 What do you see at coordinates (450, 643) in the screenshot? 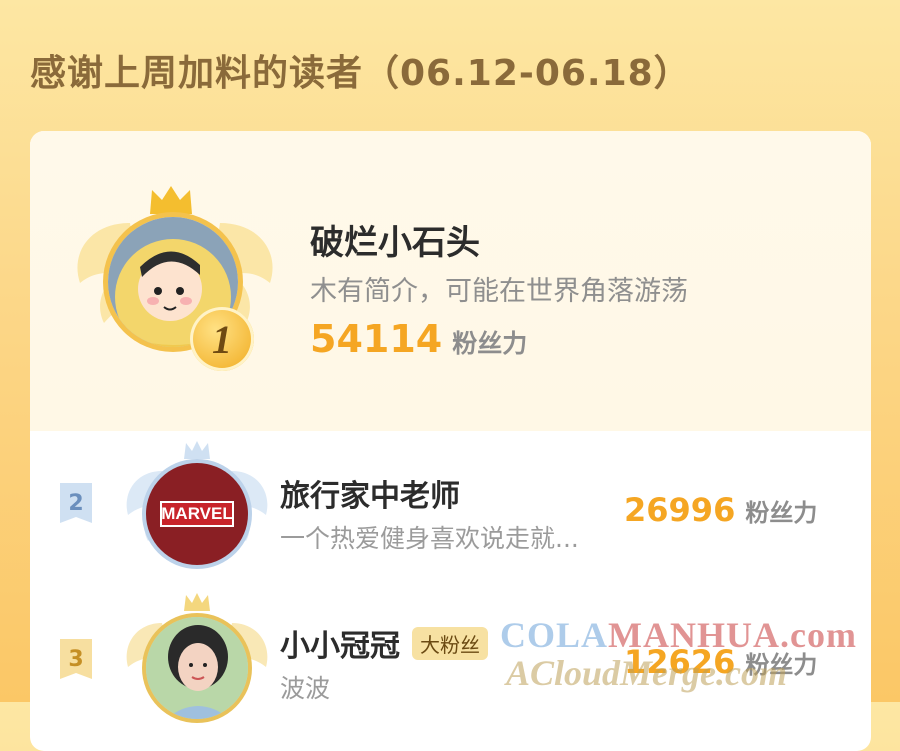
I see `fan-badge: 大粉丝` at bounding box center [450, 643].